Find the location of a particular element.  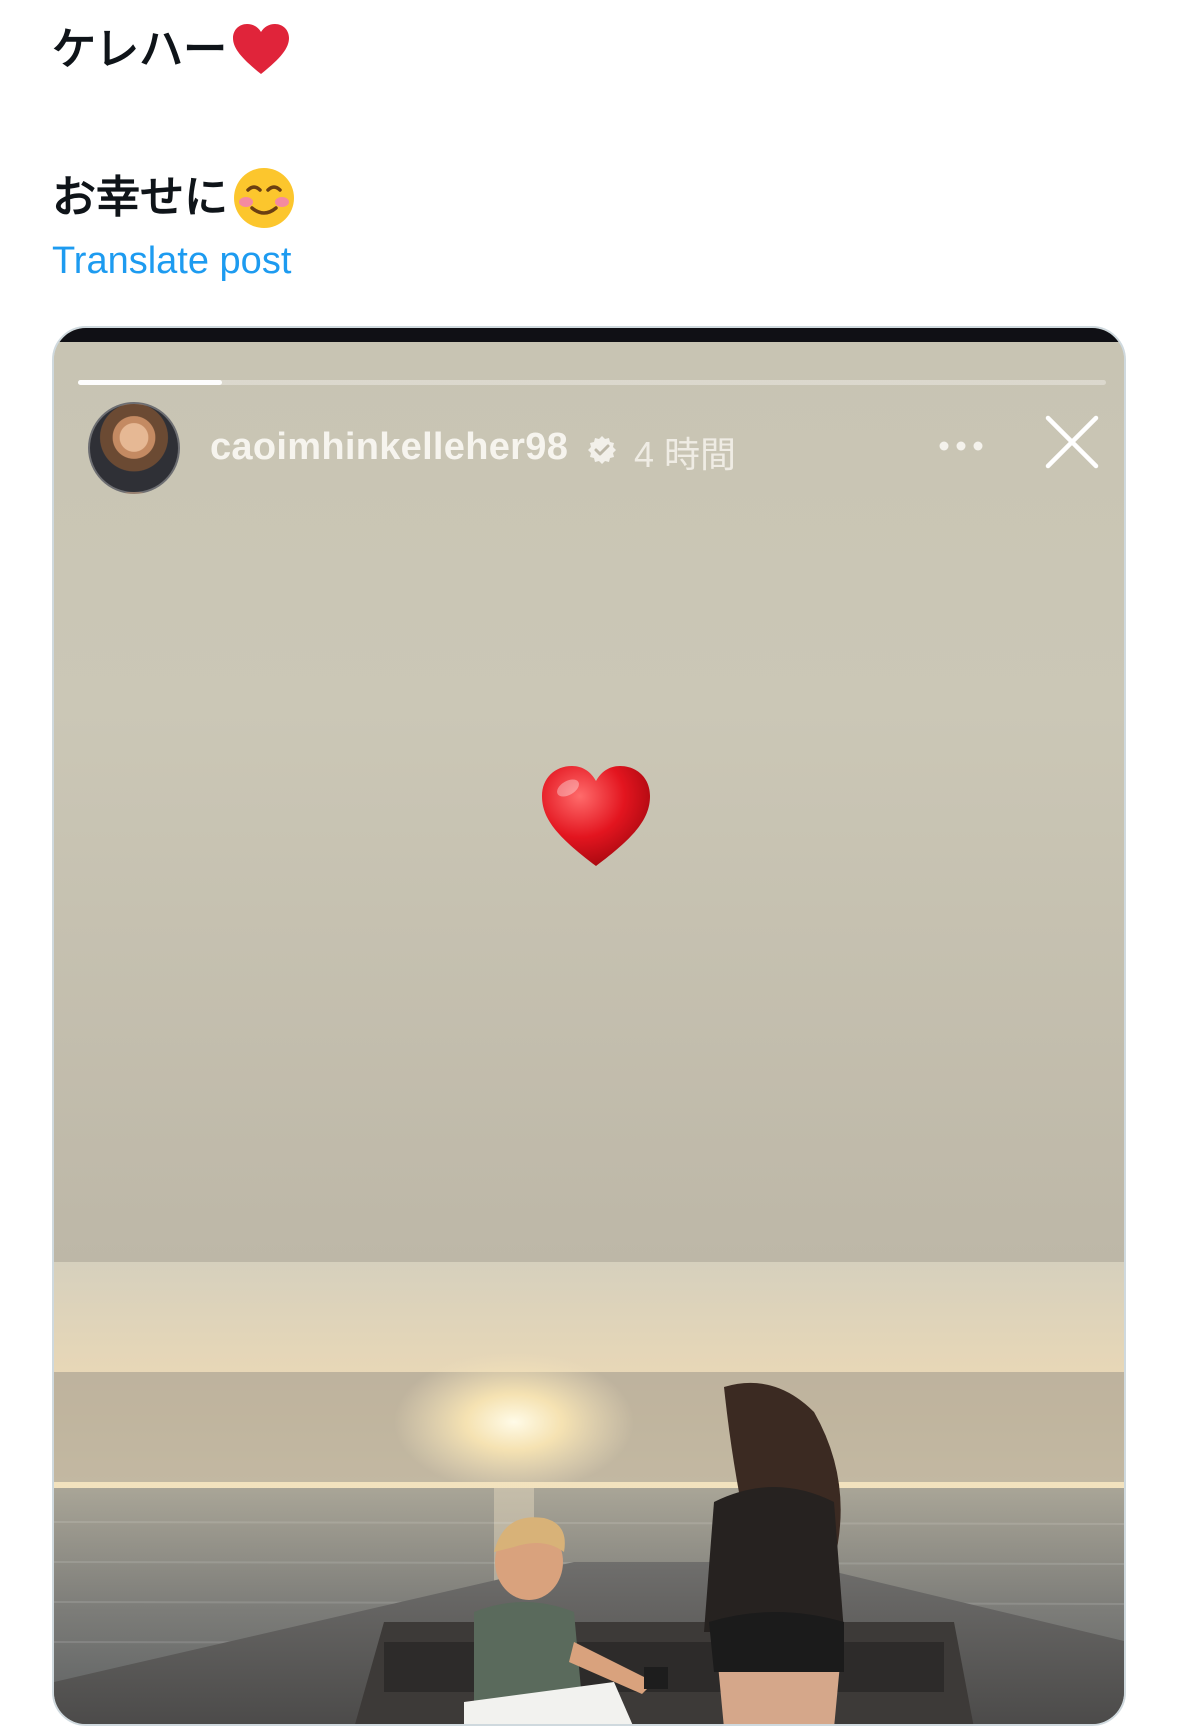

story-username: caoimhinkelleher98 is located at coordinates (389, 447).